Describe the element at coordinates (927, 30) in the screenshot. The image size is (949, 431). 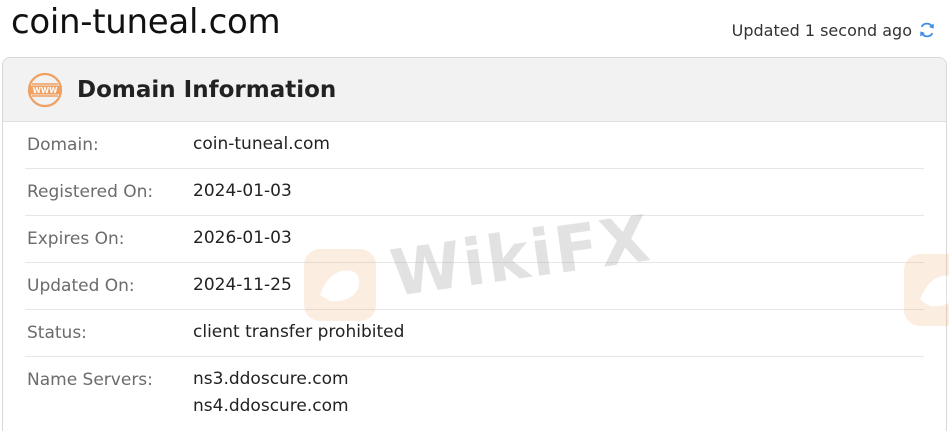
I see `refresh-icon` at that location.